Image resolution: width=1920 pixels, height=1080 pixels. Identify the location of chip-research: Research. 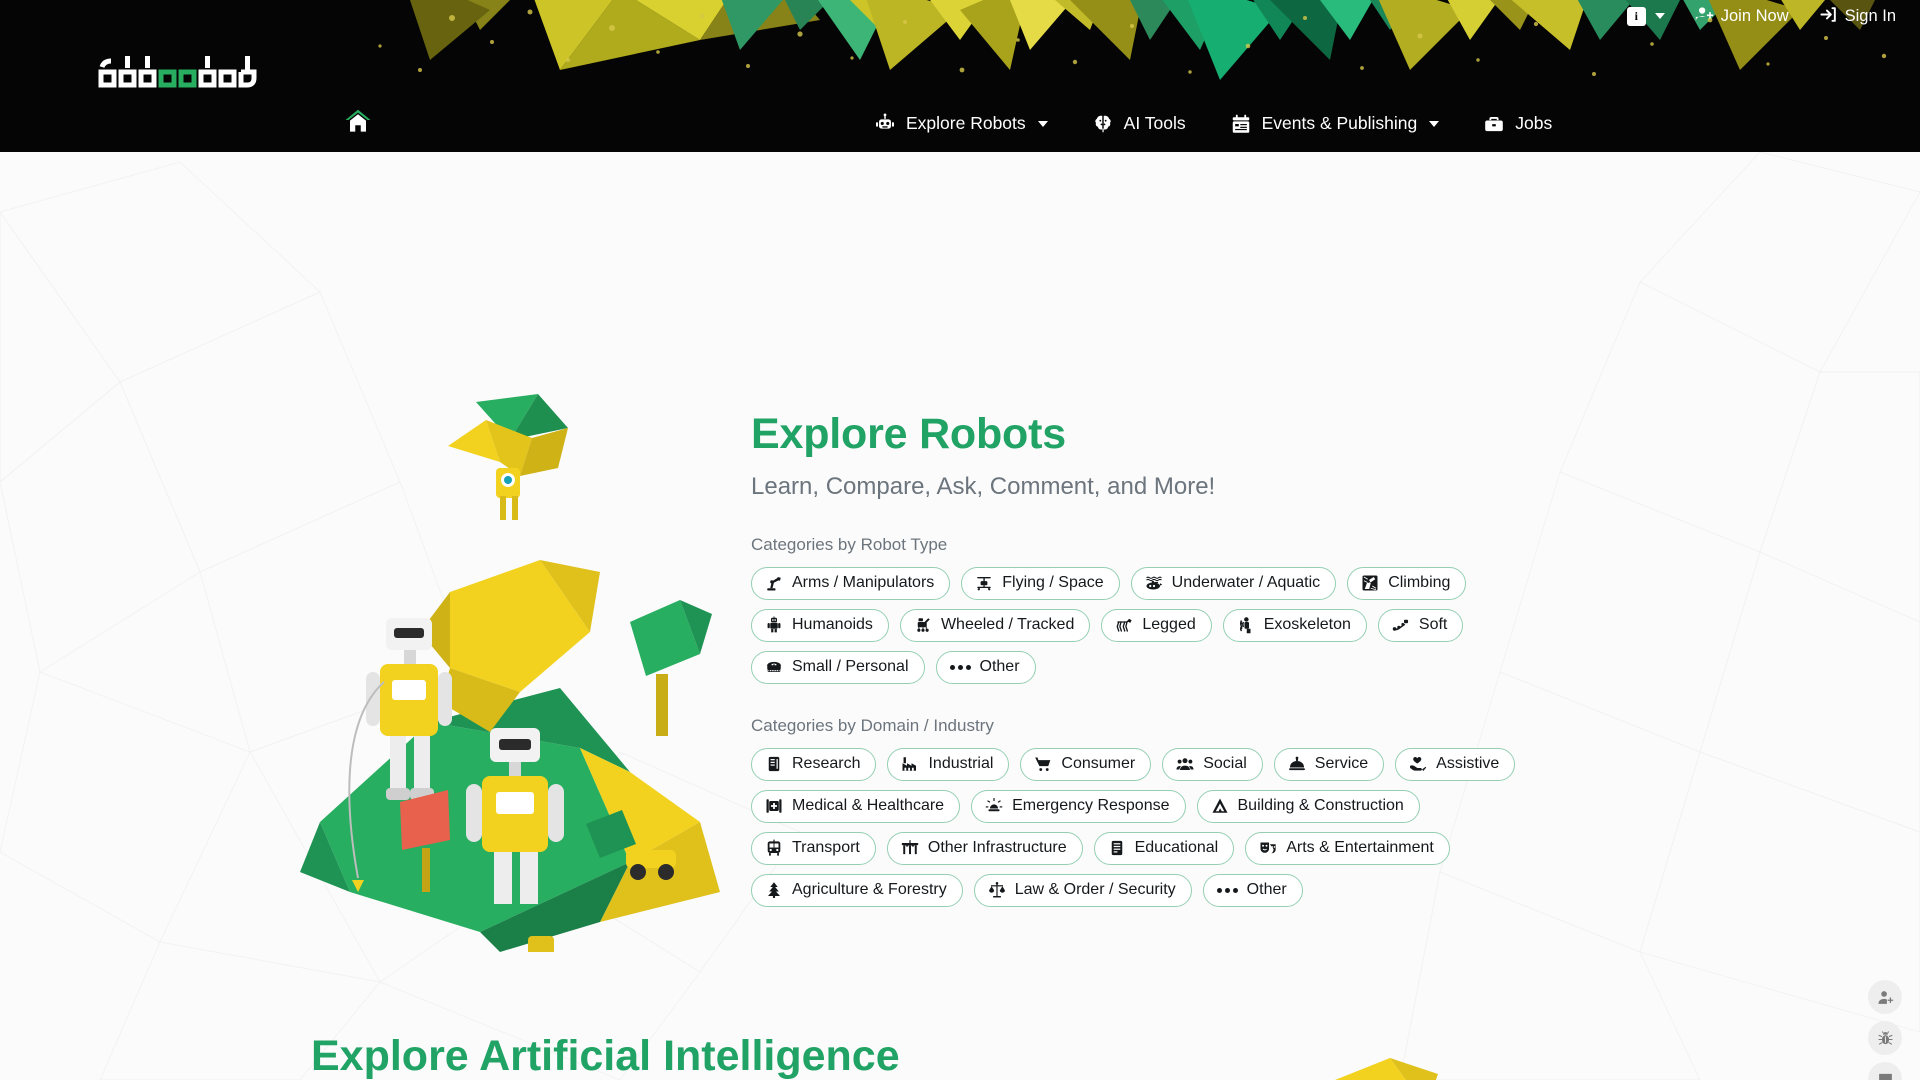
(814, 764).